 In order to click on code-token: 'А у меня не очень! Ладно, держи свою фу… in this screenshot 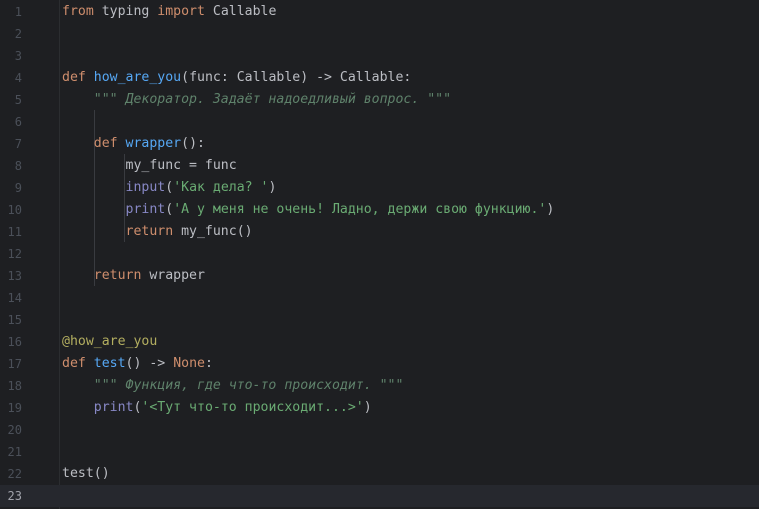, I will do `click(360, 209)`.